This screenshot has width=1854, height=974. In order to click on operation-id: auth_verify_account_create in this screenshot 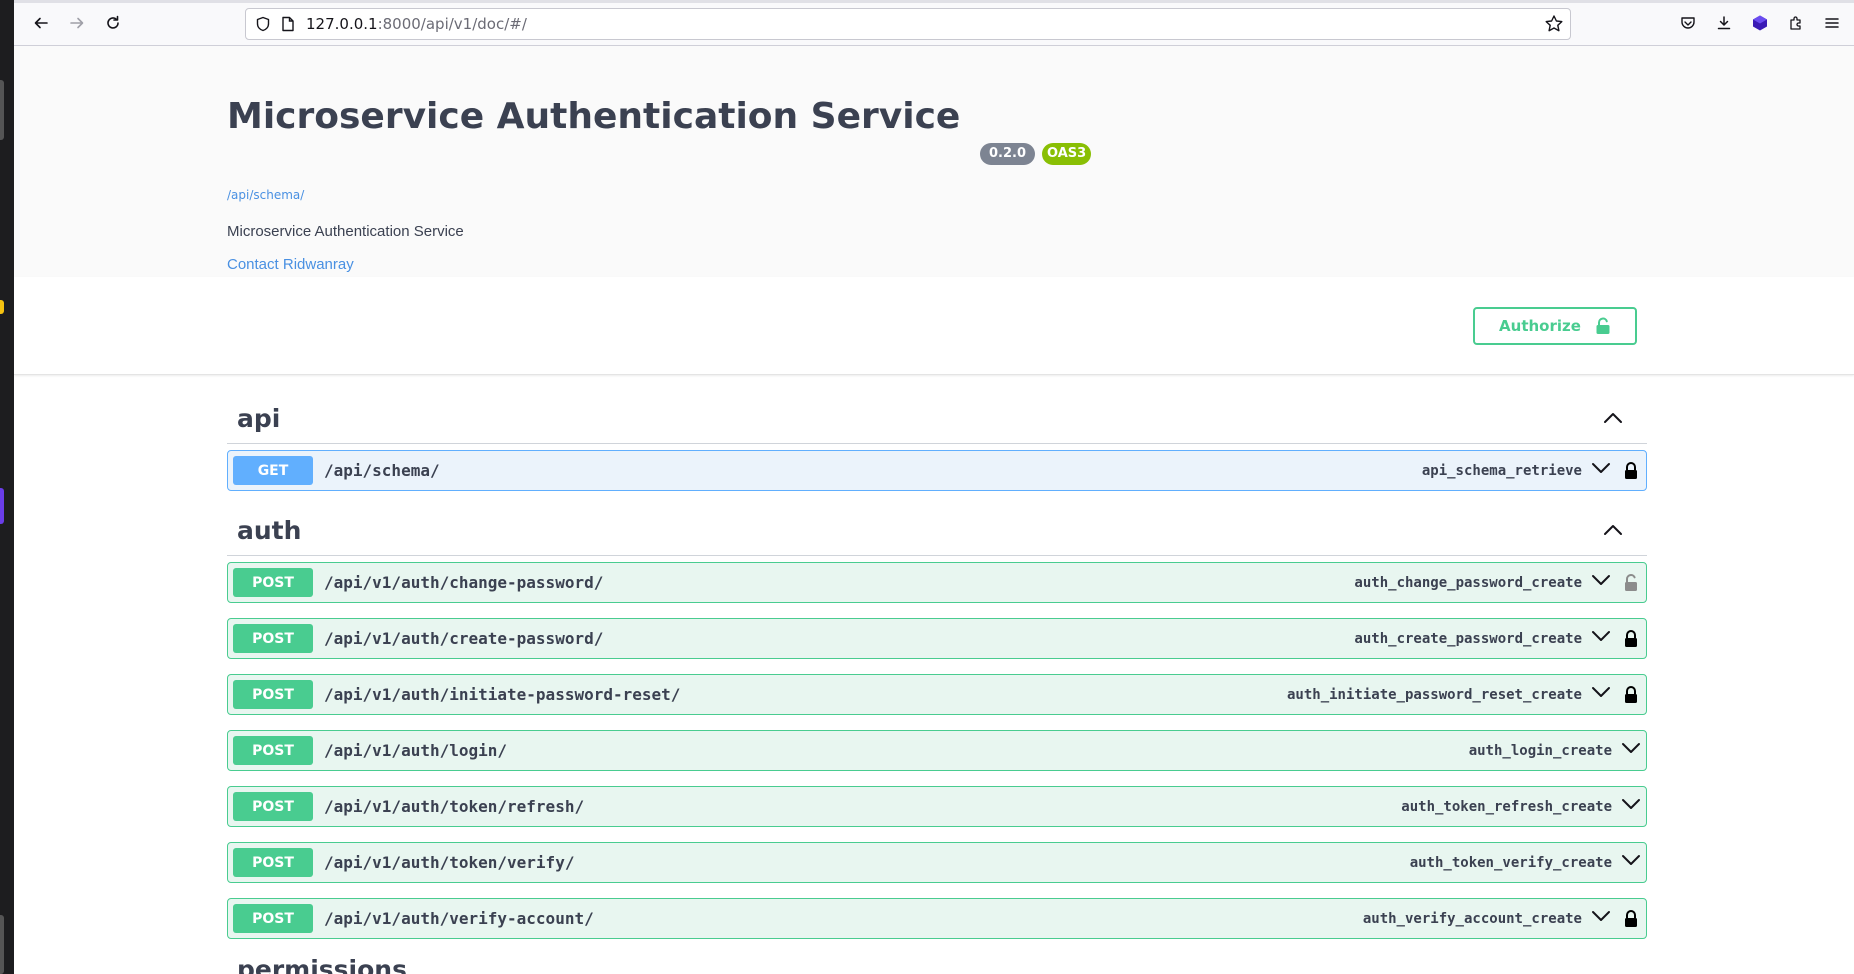, I will do `click(1472, 918)`.